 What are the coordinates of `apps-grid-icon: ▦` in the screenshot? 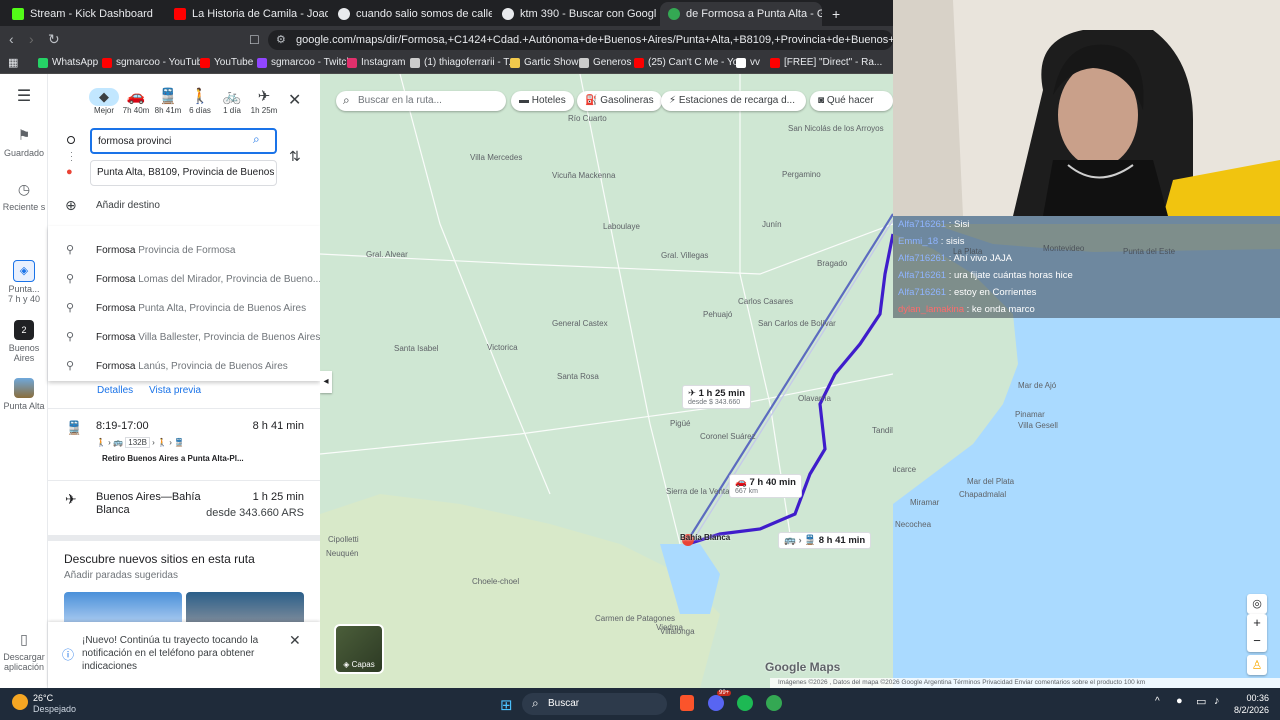 It's located at (13, 62).